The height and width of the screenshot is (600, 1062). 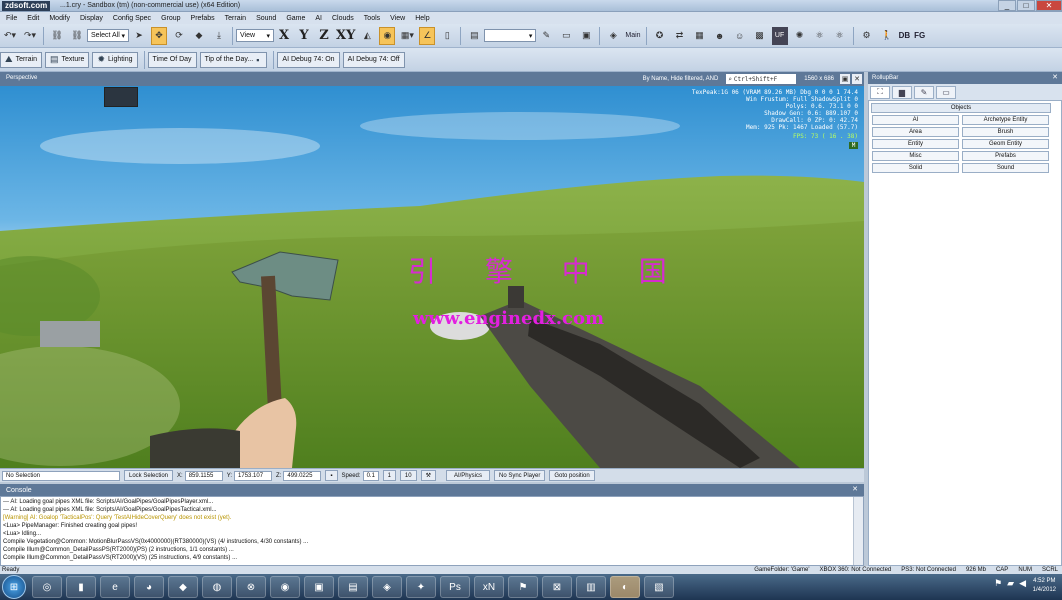 I want to click on viewport-thumbnail, so click(x=121, y=97).